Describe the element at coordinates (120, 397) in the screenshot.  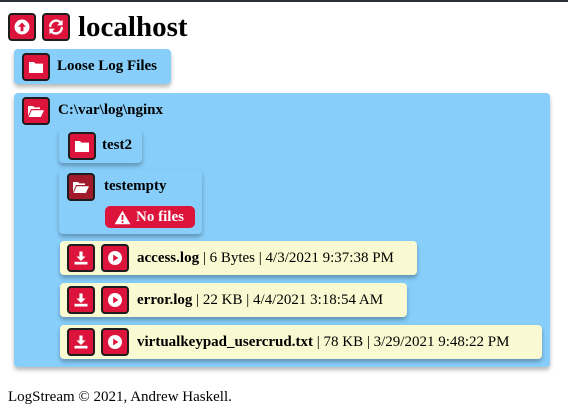
I see `footer-copyright: LogStream © 2021, Andrew Haskell.` at that location.